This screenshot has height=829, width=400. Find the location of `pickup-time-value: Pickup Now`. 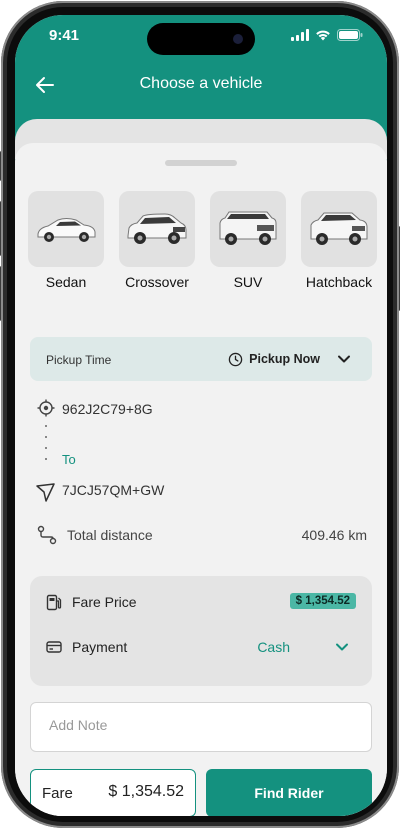

pickup-time-value: Pickup Now is located at coordinates (284, 359).